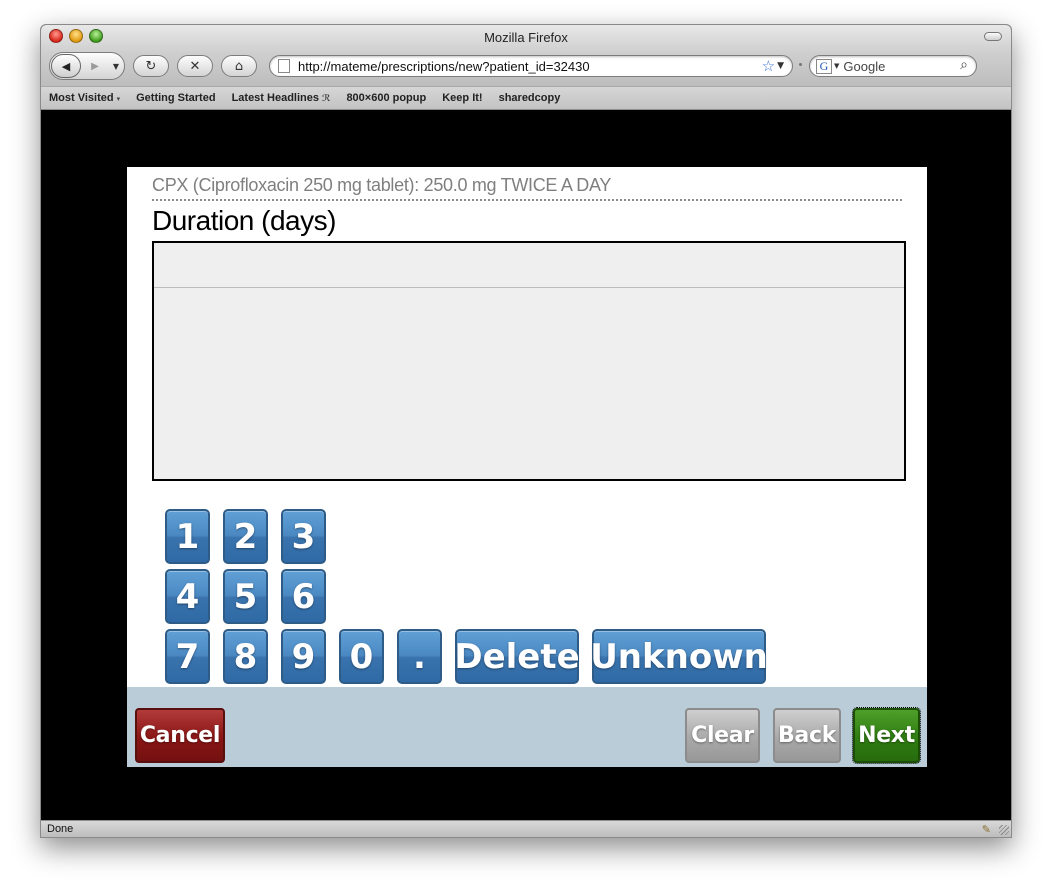 This screenshot has width=1052, height=893. Describe the element at coordinates (964, 65) in the screenshot. I see `search-icon: ⌕` at that location.